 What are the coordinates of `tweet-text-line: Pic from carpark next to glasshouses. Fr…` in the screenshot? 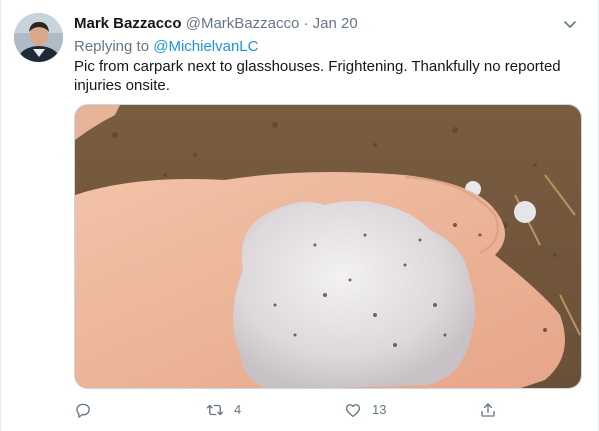 It's located at (317, 66).